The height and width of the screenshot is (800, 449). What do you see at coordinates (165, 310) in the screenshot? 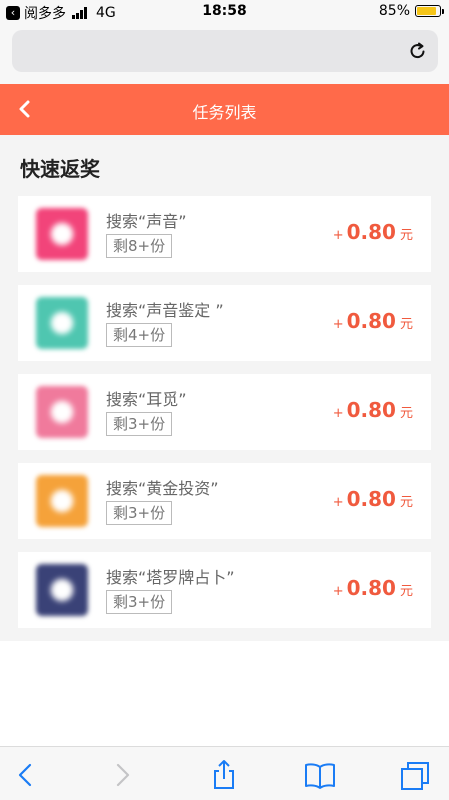
I see `task-name: 搜索“声音鉴定 ”` at bounding box center [165, 310].